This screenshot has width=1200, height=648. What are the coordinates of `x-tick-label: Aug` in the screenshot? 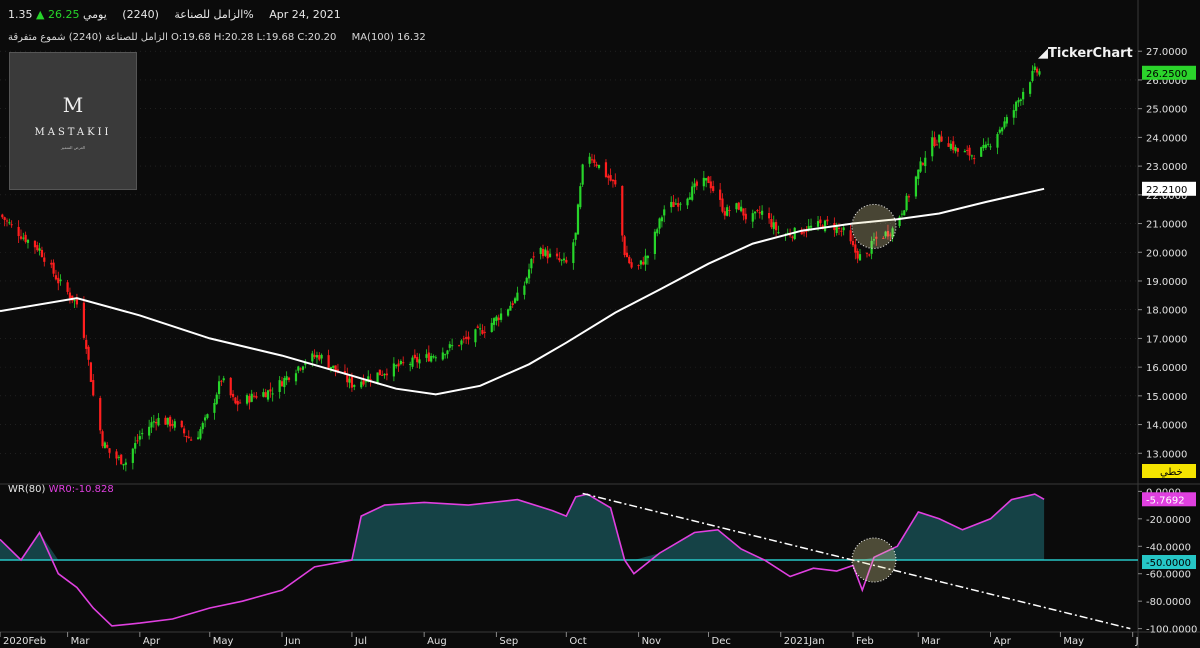 It's located at (437, 641).